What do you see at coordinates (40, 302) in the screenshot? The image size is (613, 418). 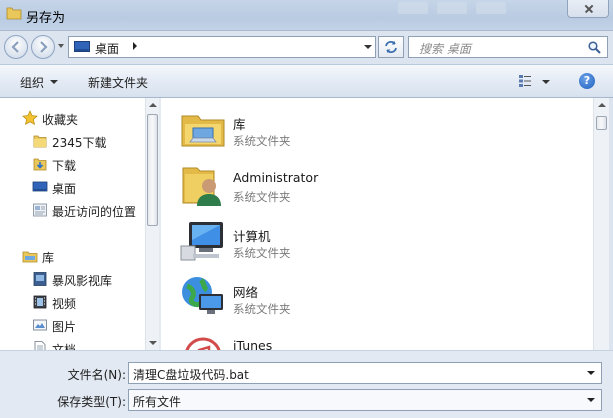 I see `video-icon` at bounding box center [40, 302].